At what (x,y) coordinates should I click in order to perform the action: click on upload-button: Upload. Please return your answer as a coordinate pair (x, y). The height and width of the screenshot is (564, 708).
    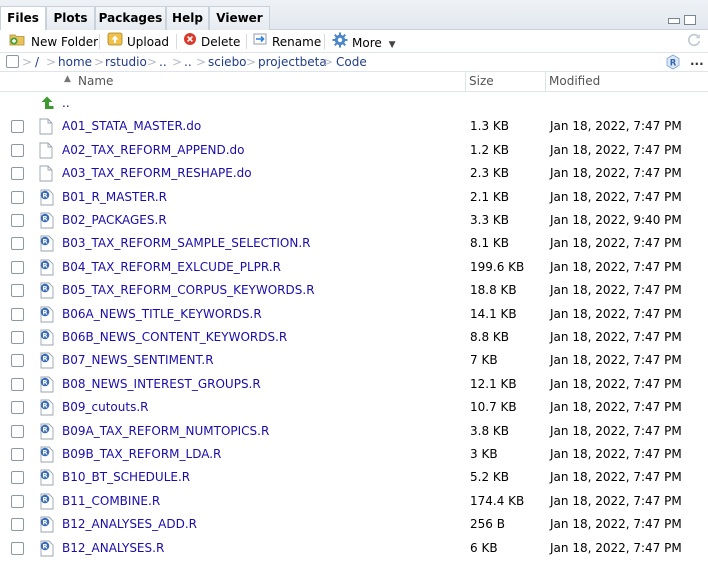
    Looking at the image, I should click on (138, 41).